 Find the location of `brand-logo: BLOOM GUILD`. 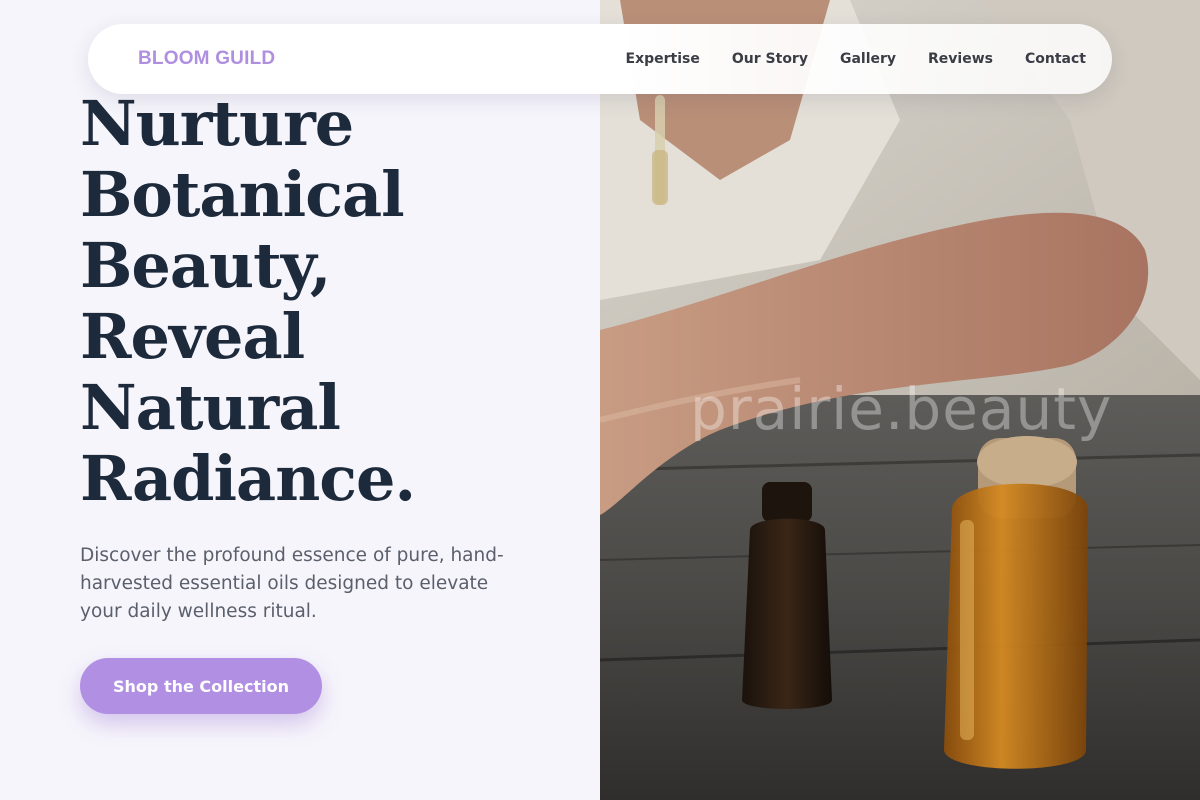

brand-logo: BLOOM GUILD is located at coordinates (206, 59).